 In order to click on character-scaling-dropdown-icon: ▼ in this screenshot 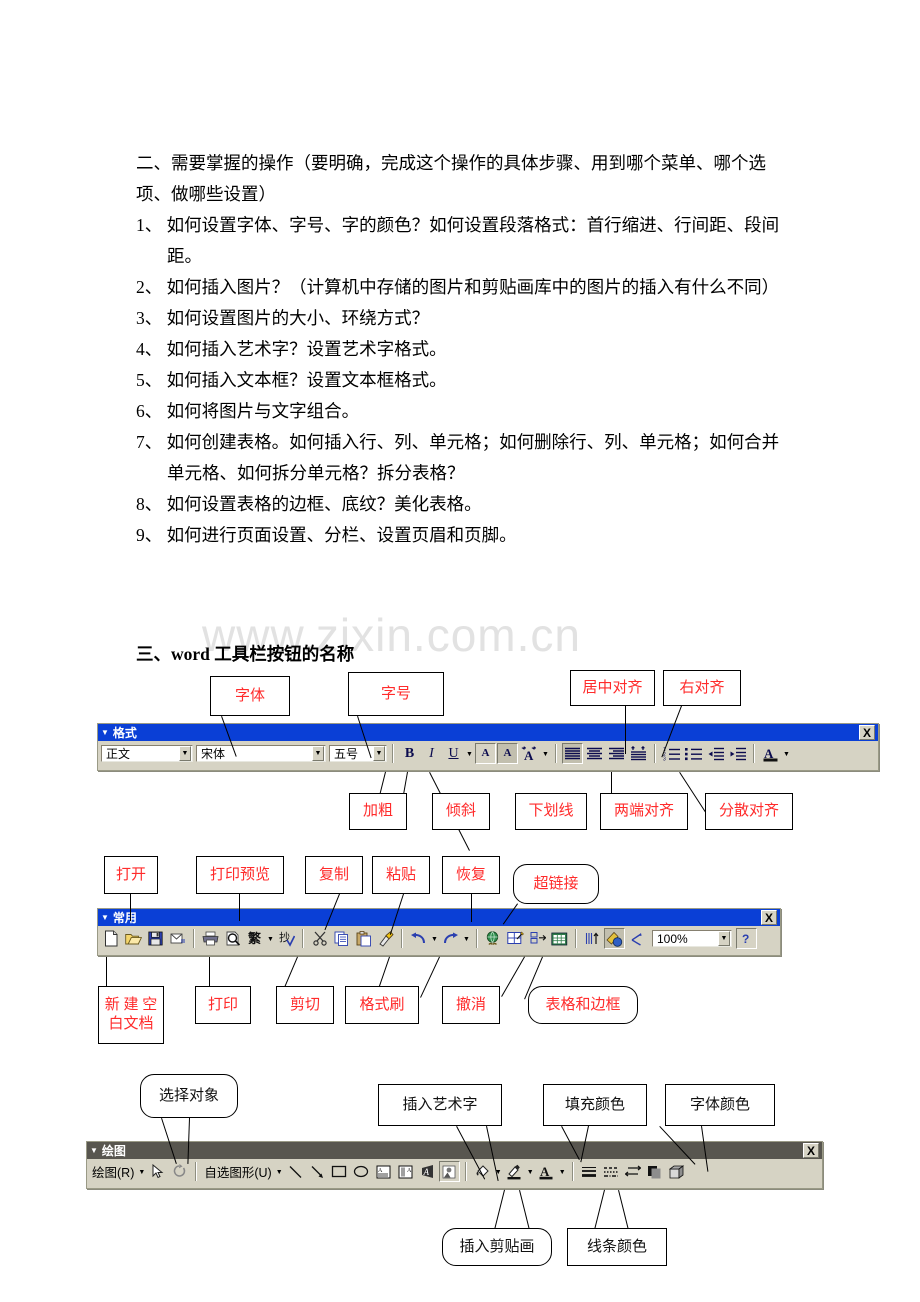, I will do `click(545, 754)`.